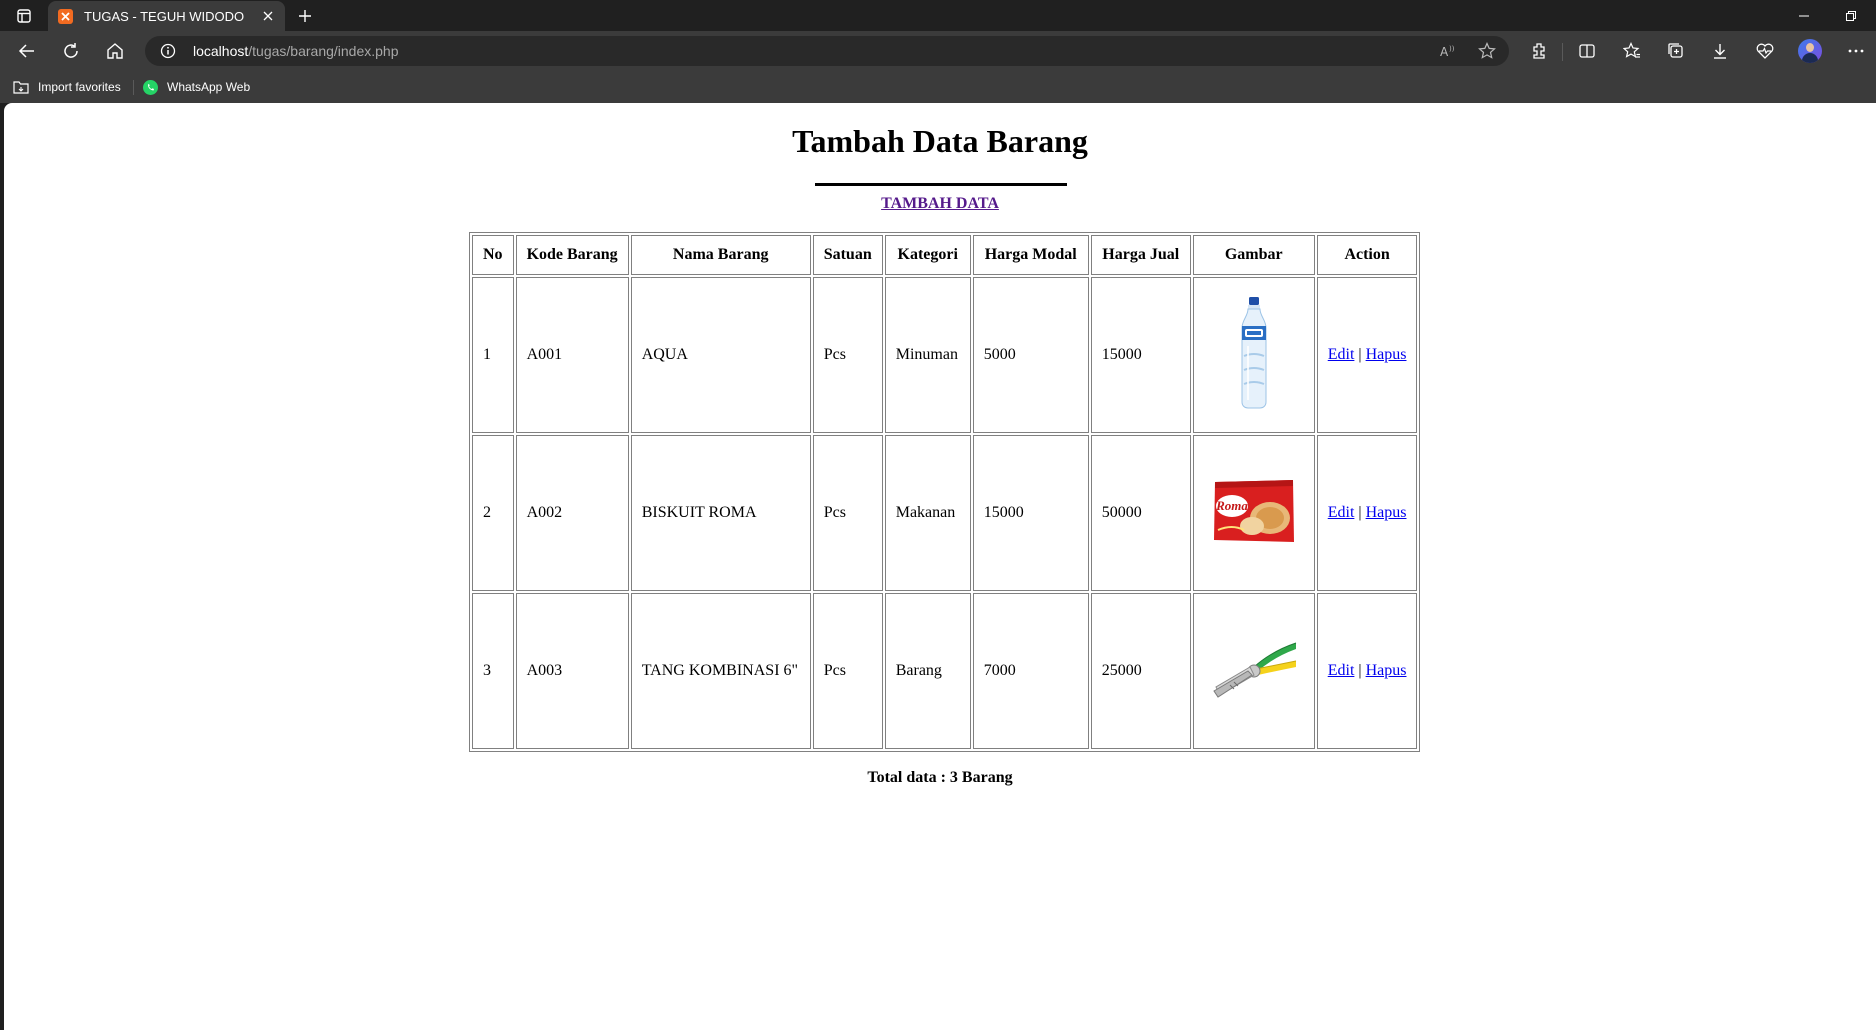 This screenshot has height=1030, width=1876. I want to click on bookmark-import-favorites: Import favorites, so click(67, 87).